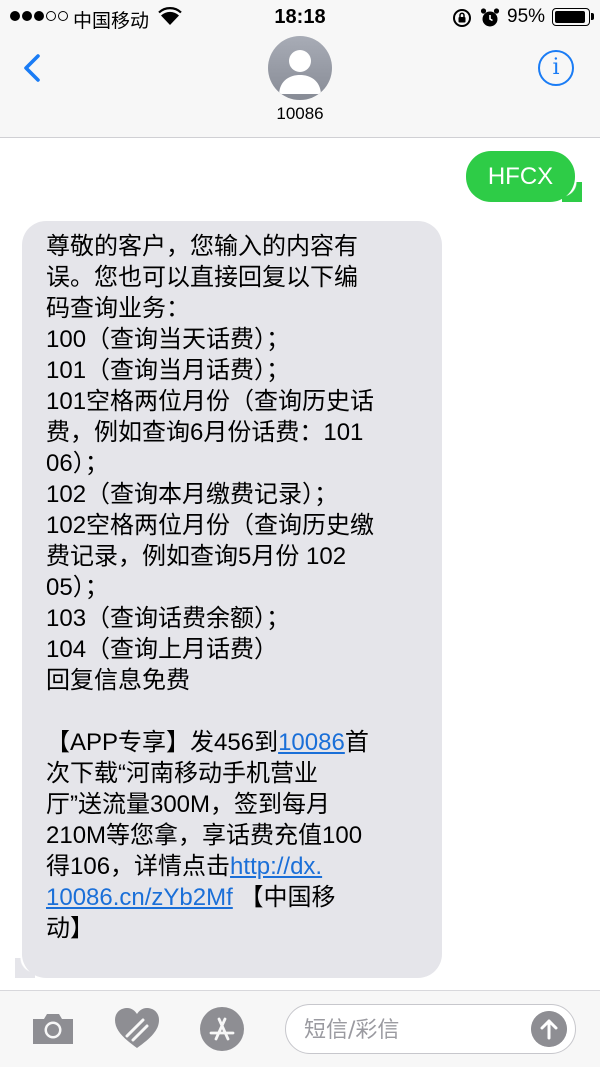  Describe the element at coordinates (53, 1028) in the screenshot. I see `camera-icon` at that location.